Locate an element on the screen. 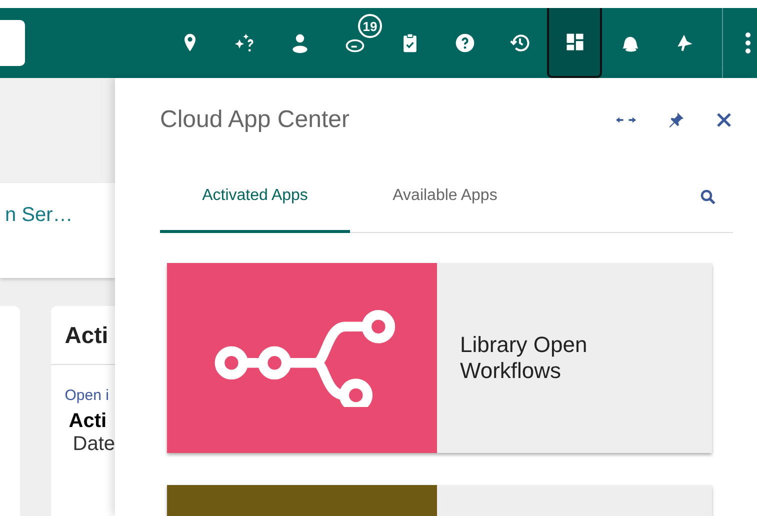 The width and height of the screenshot is (757, 516). tab: Available Apps is located at coordinates (445, 197).